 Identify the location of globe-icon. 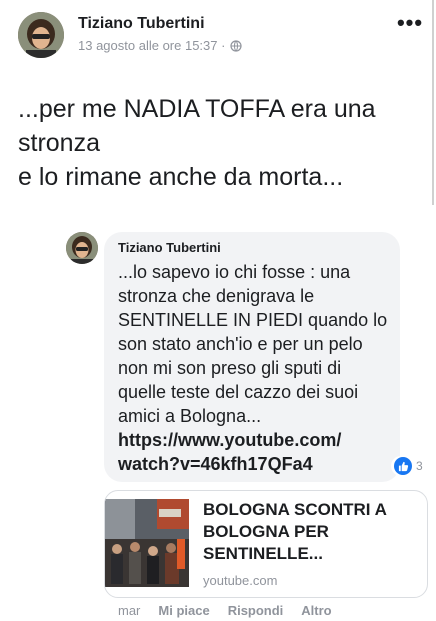
(236, 45).